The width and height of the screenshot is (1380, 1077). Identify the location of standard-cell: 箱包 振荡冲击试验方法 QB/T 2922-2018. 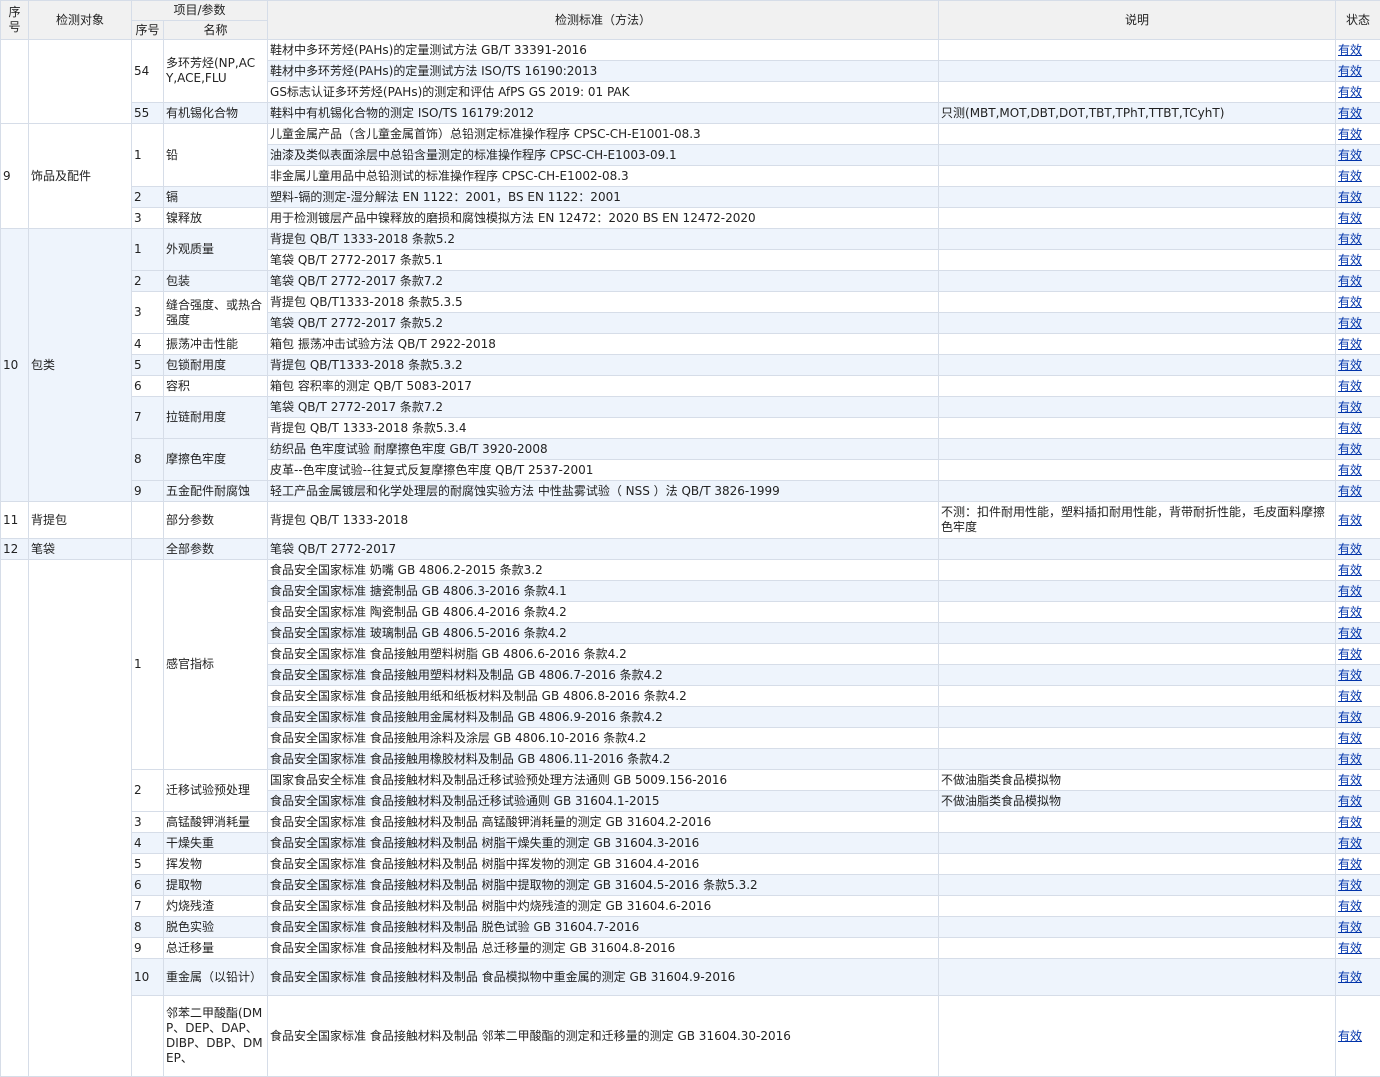
(603, 344).